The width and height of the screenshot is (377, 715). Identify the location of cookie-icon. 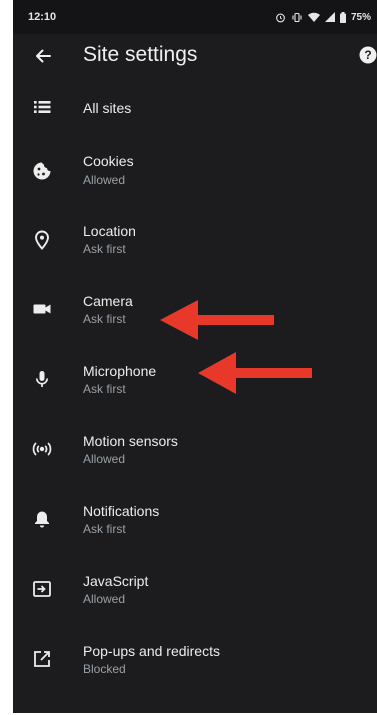
(42, 171).